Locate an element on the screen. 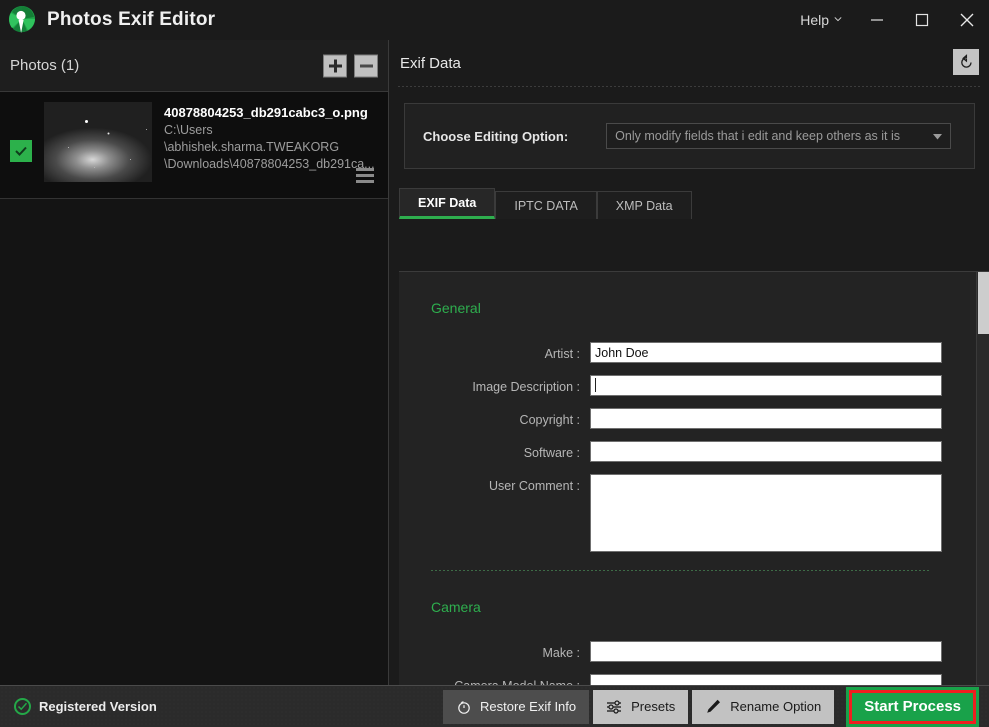 The height and width of the screenshot is (727, 989). software-input is located at coordinates (766, 451).